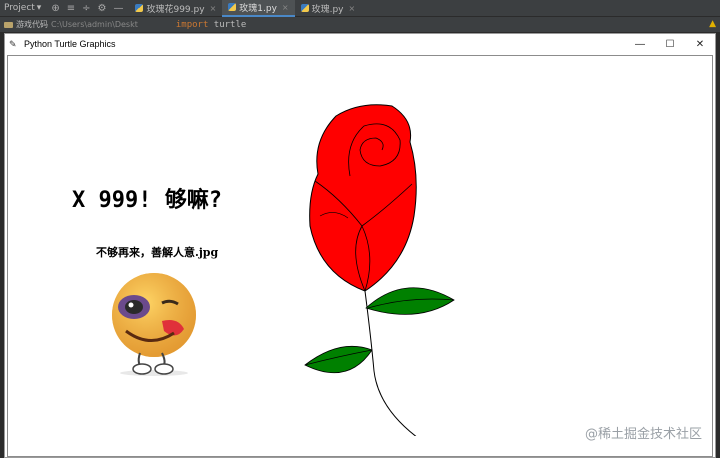 Image resolution: width=720 pixels, height=458 pixels. I want to click on toolbar-icons: ⊕ ≡ ÷ ⚙ —, so click(87, 8).